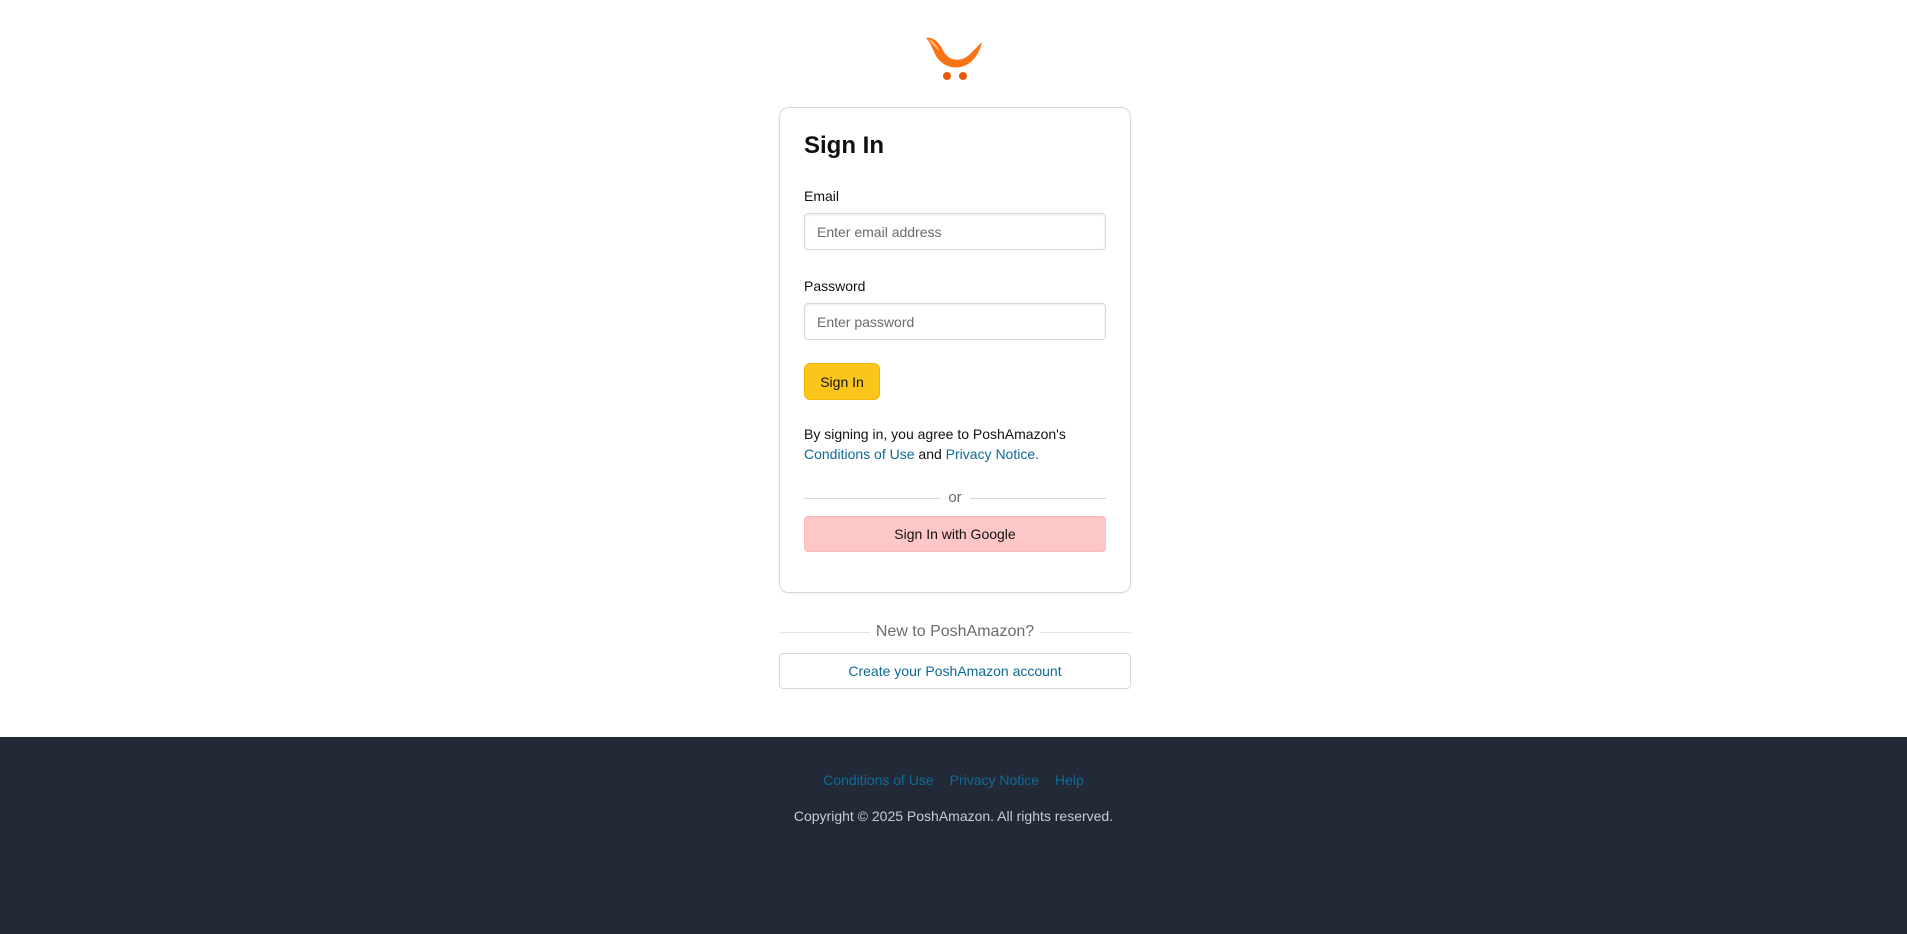 This screenshot has width=1907, height=934. I want to click on footer-link-privacy: Privacy Notice, so click(994, 780).